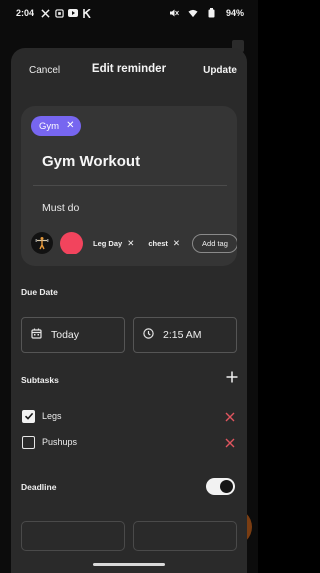 The width and height of the screenshot is (320, 573). I want to click on gesture-bar, so click(129, 564).